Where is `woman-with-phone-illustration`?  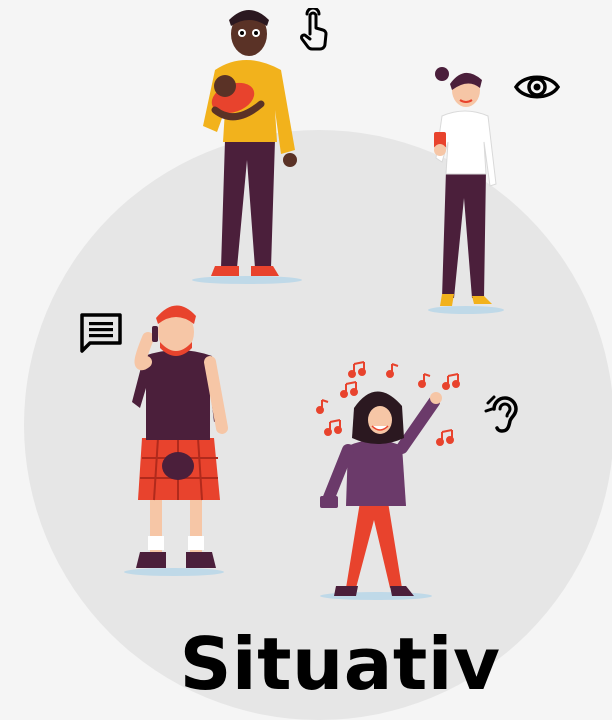
woman-with-phone-illustration is located at coordinates (466, 190).